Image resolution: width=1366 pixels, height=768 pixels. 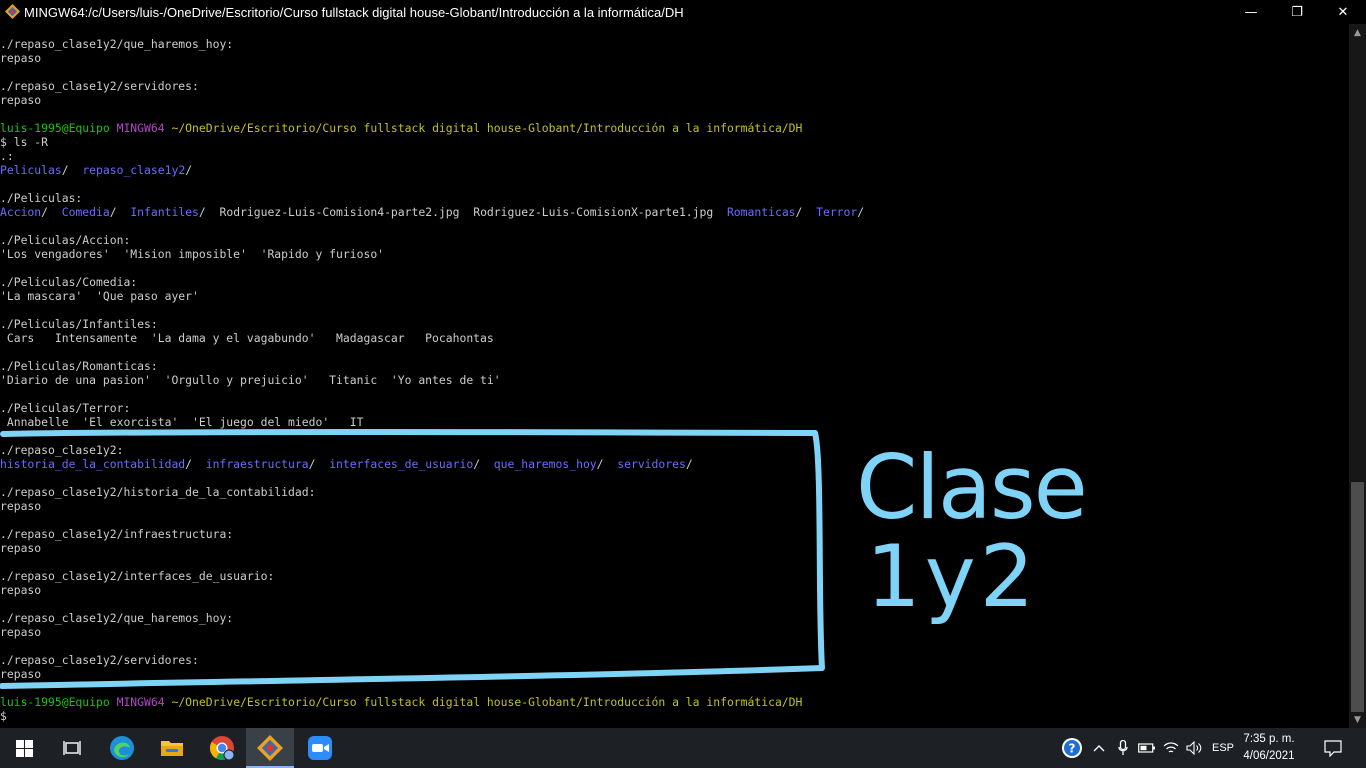 I want to click on task-view-button, so click(x=72, y=748).